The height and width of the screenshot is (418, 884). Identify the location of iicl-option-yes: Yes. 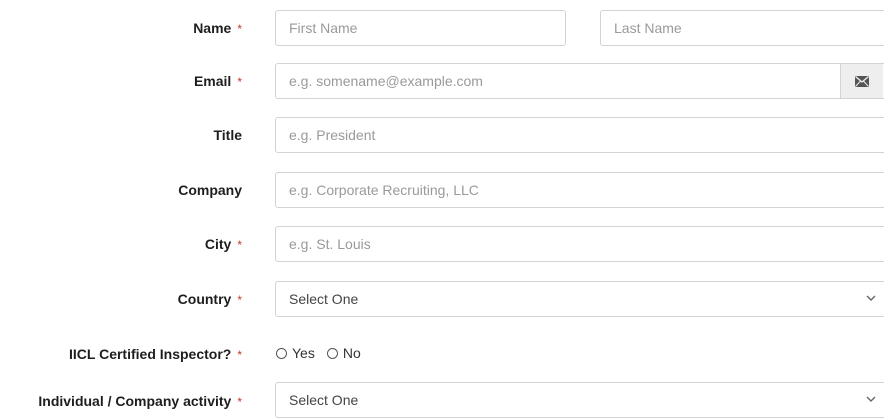
(295, 353).